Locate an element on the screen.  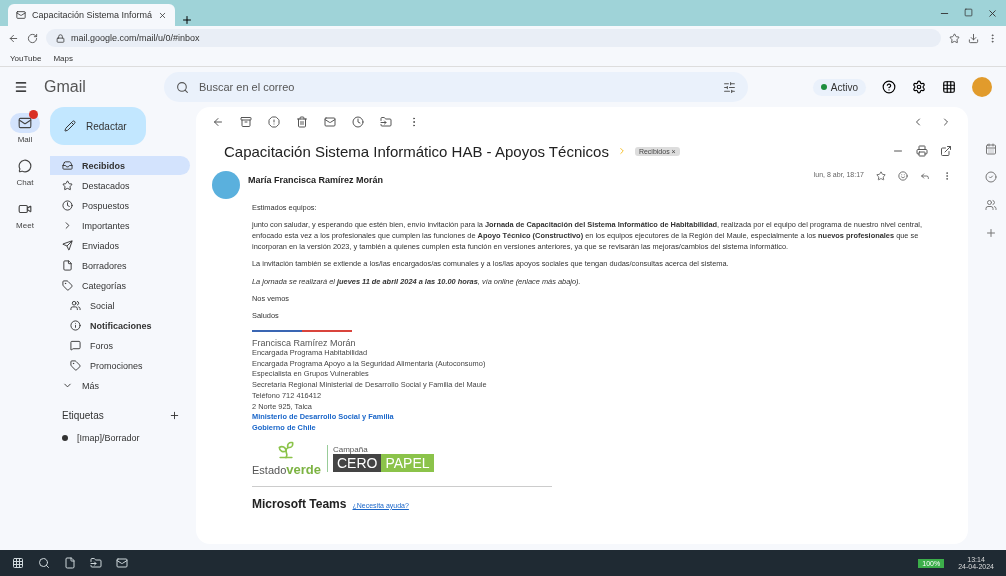
rail-item: Meet is located at coordinates (25, 214).